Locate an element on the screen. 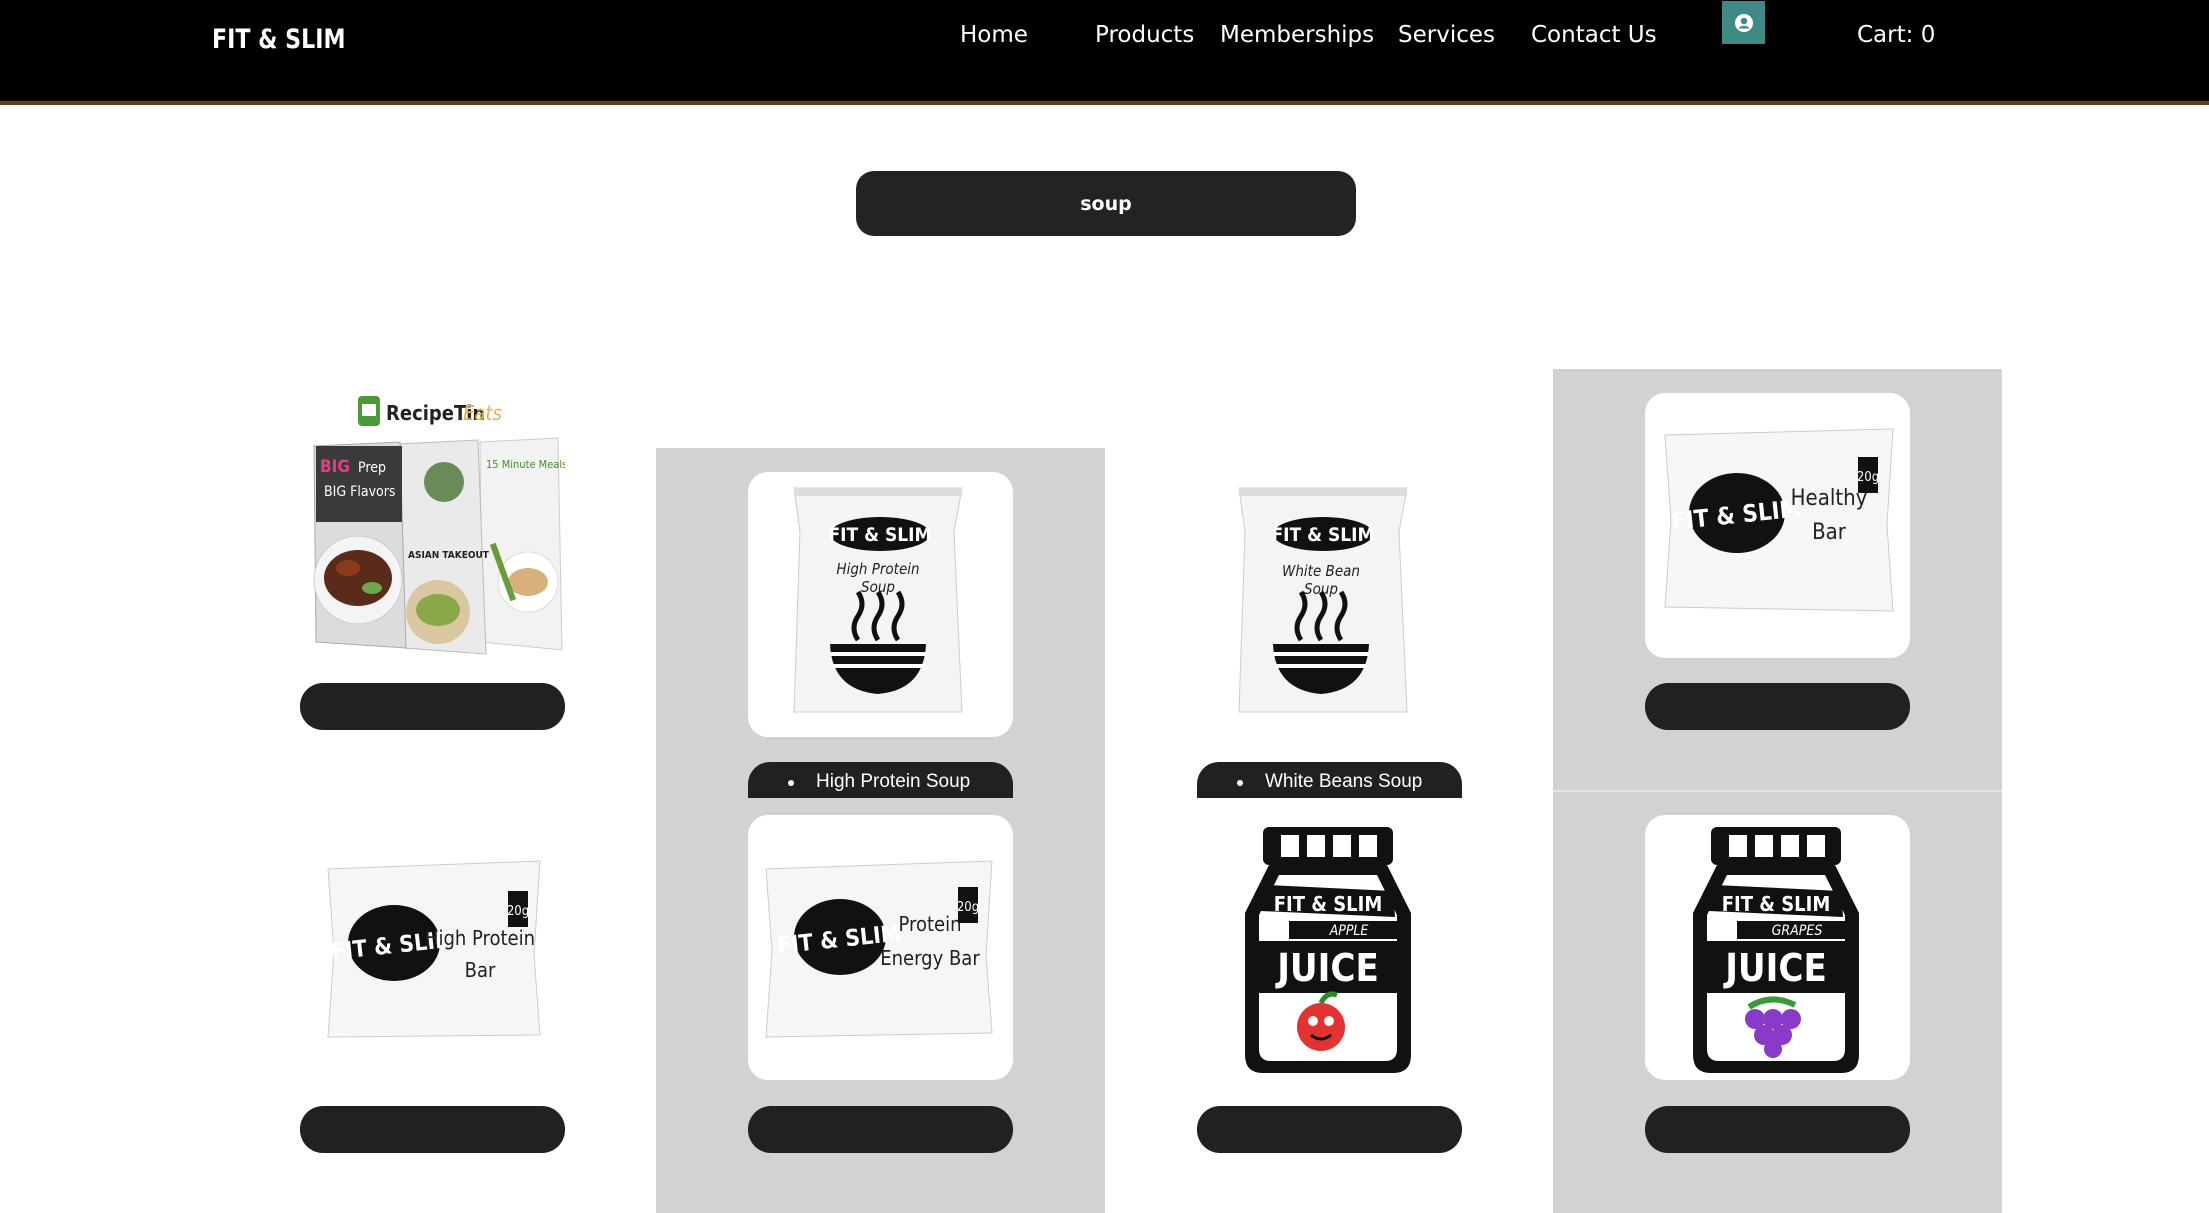 This screenshot has width=2209, height=1213. nav-products: Products is located at coordinates (1144, 35).